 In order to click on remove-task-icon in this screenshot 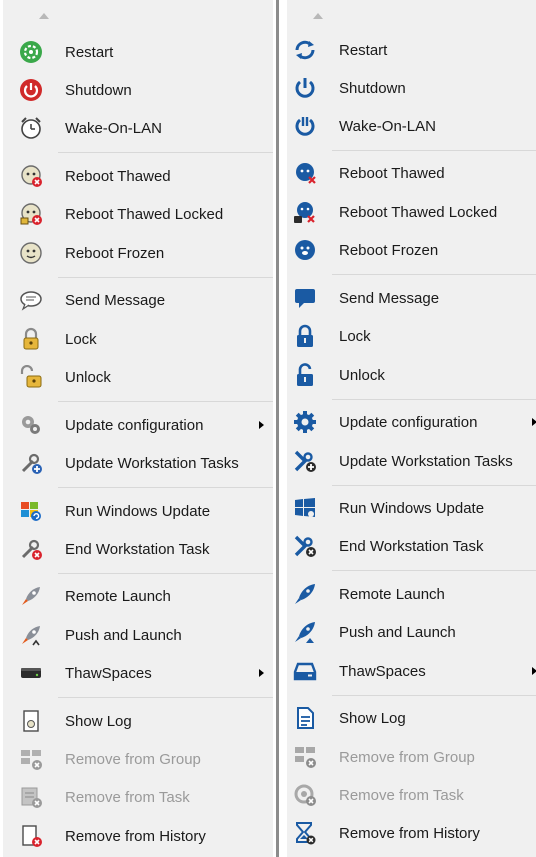, I will do `click(305, 795)`.